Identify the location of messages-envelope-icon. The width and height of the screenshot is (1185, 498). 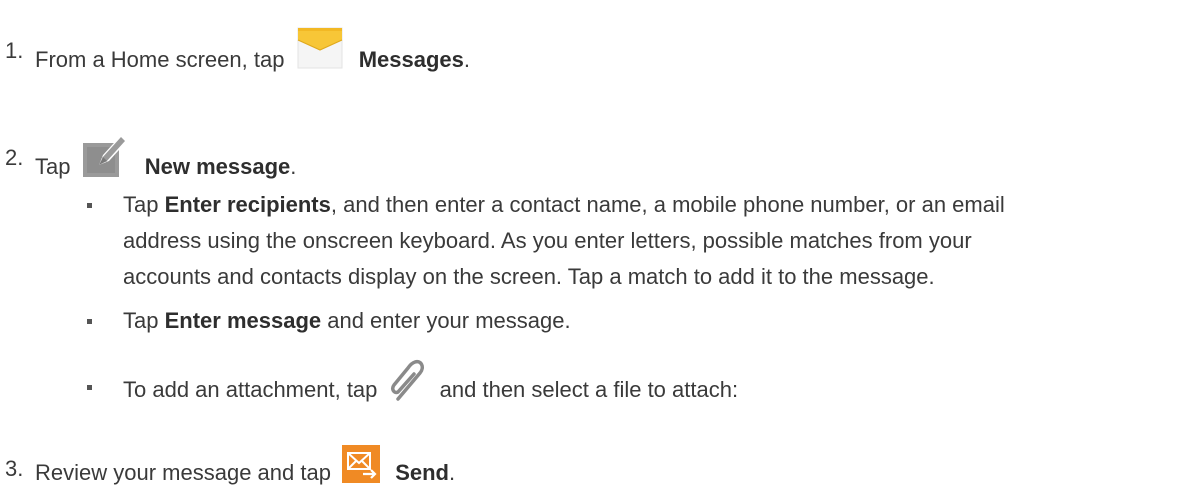
(320, 47).